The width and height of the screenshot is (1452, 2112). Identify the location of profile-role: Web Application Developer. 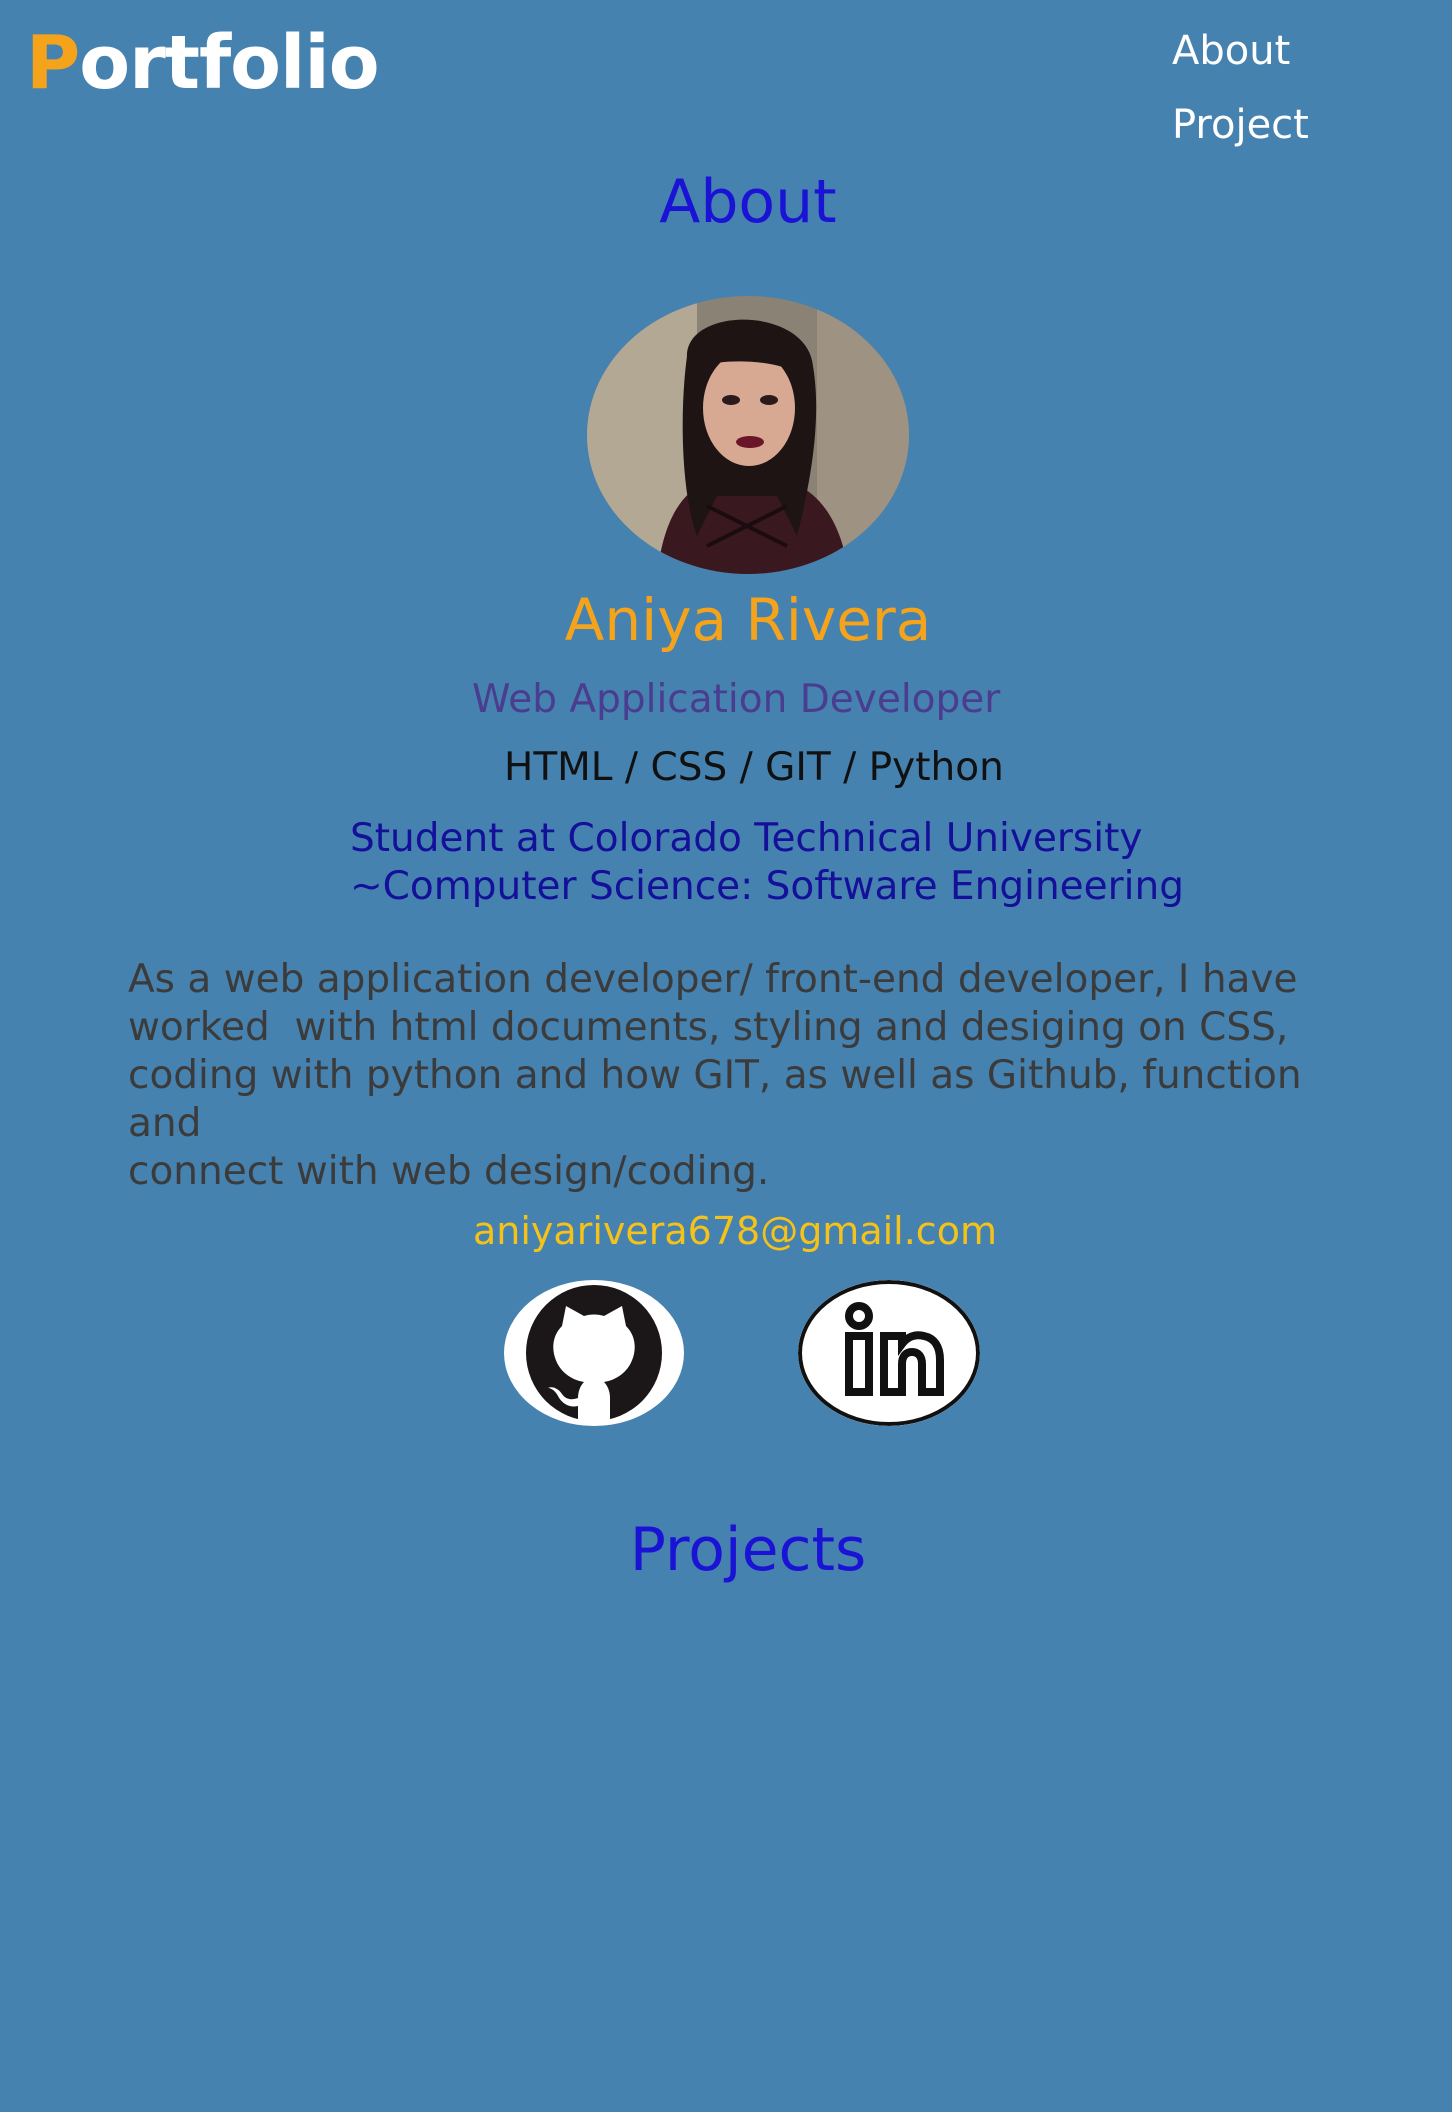
(736, 699).